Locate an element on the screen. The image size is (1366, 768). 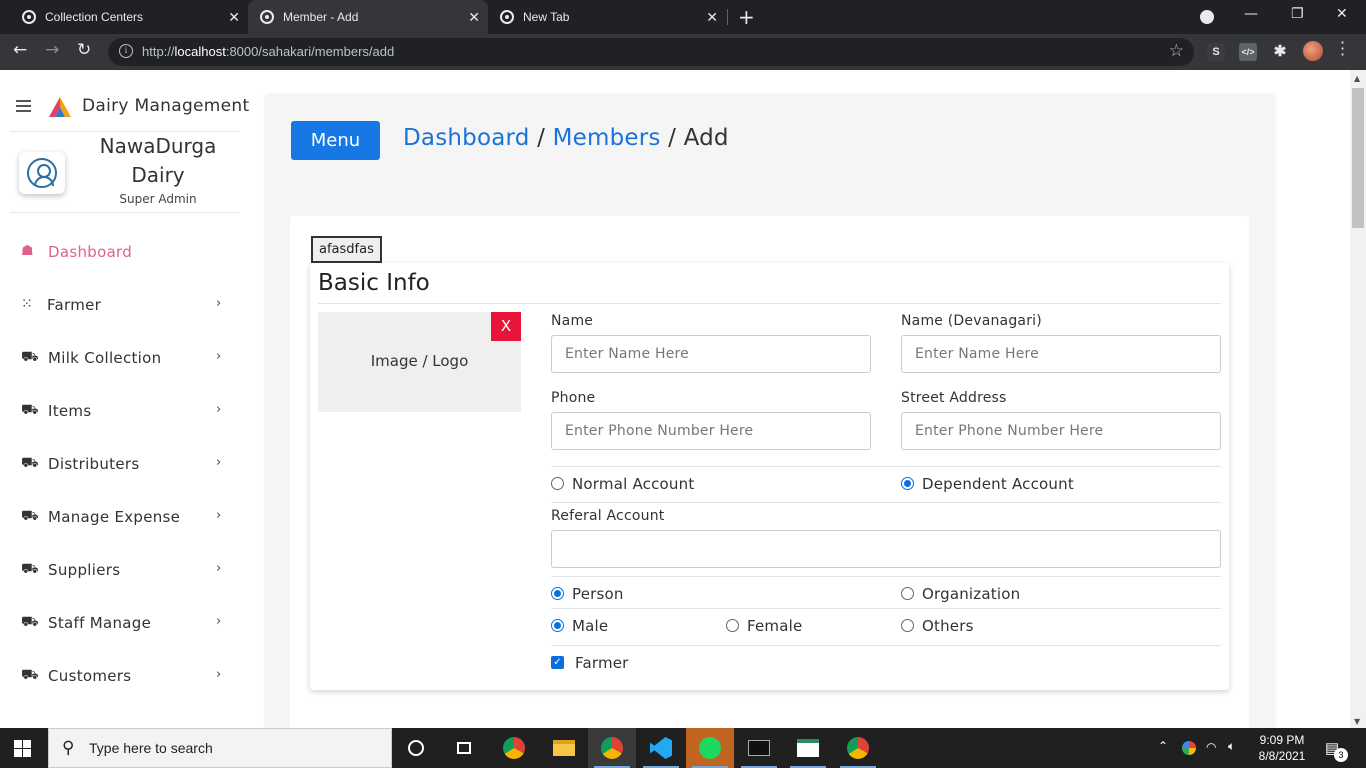
windows-start-icon is located at coordinates (22, 748).